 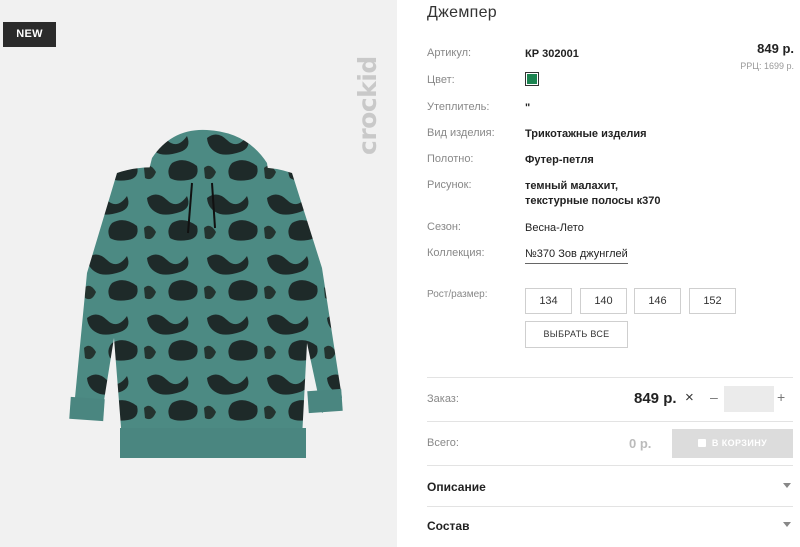 I want to click on insulation-value: ", so click(x=528, y=108).